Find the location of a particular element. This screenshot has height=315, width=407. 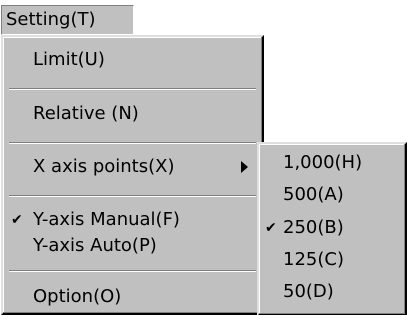

checkmark-icon: ✔ is located at coordinates (271, 228).